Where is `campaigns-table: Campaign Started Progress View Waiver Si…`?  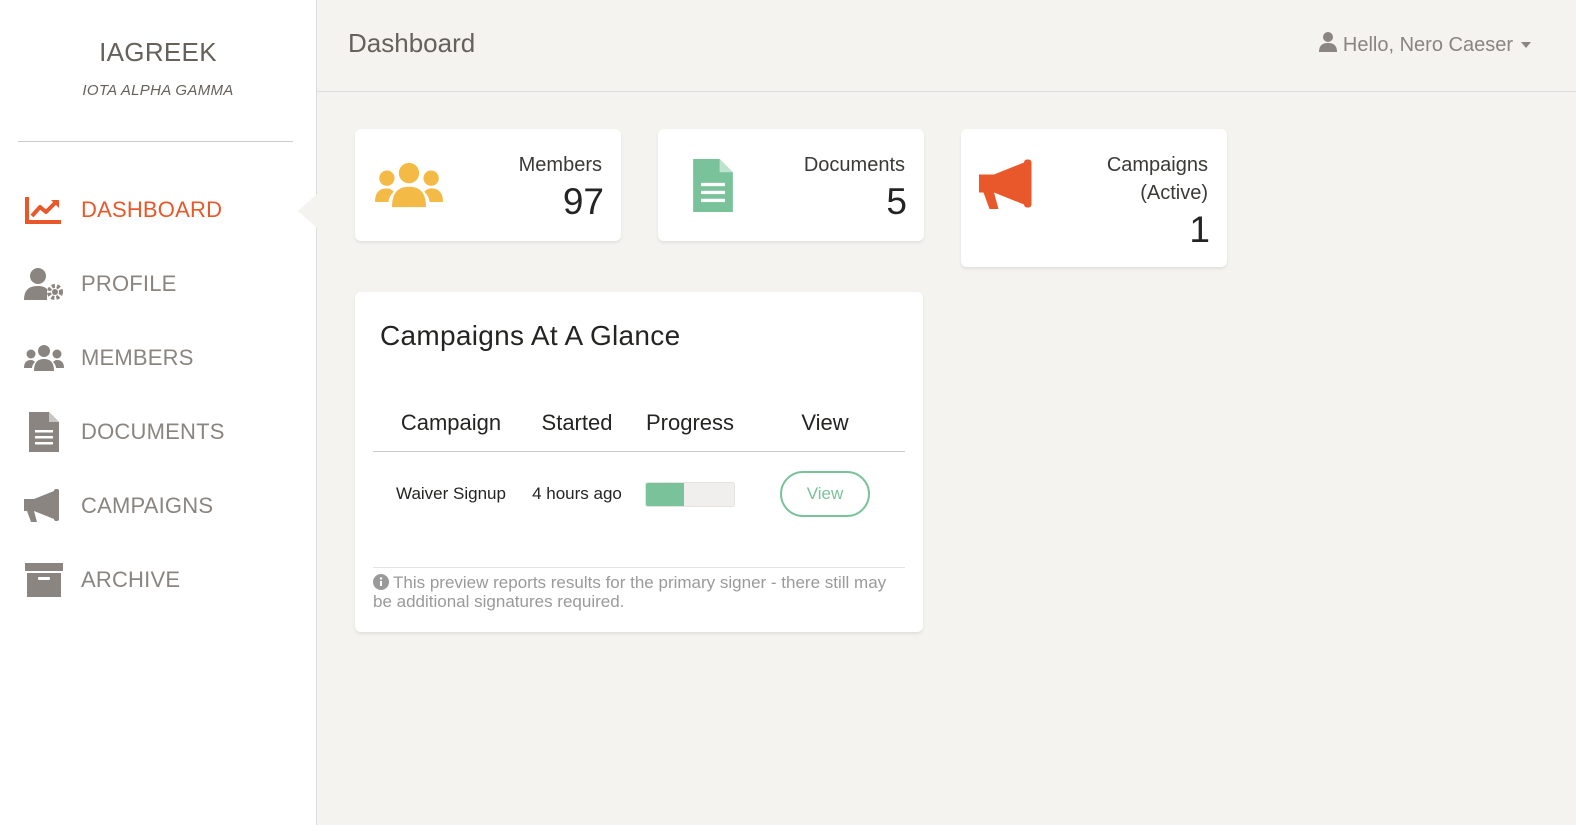
campaigns-table: Campaign Started Progress View Waiver Si… is located at coordinates (639, 465).